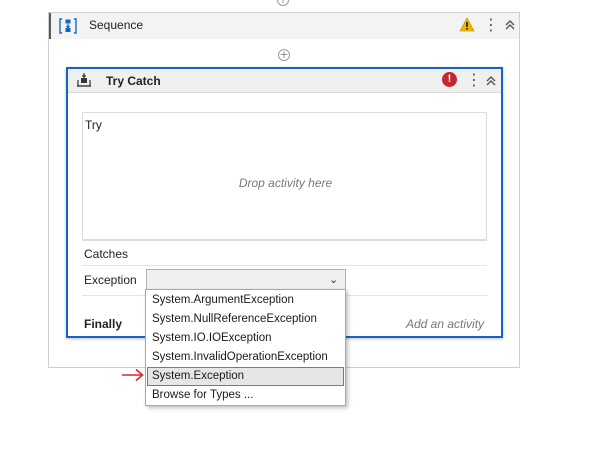 This screenshot has height=472, width=599. What do you see at coordinates (284, 26) in the screenshot?
I see `sequence-header: Sequence ⋮` at bounding box center [284, 26].